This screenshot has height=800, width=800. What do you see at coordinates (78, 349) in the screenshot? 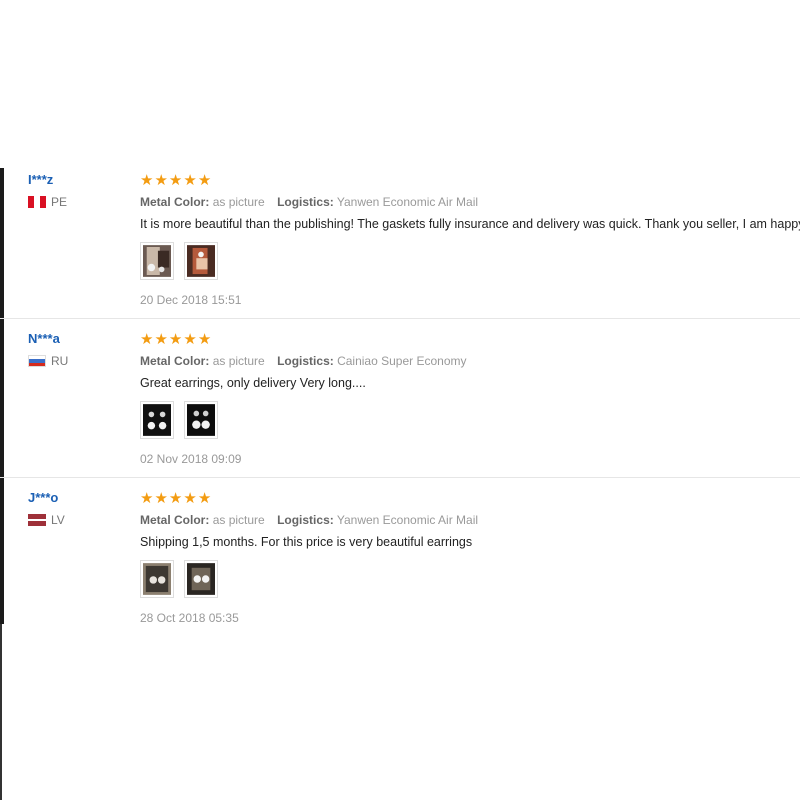
I see `review-user: N***a RU` at bounding box center [78, 349].